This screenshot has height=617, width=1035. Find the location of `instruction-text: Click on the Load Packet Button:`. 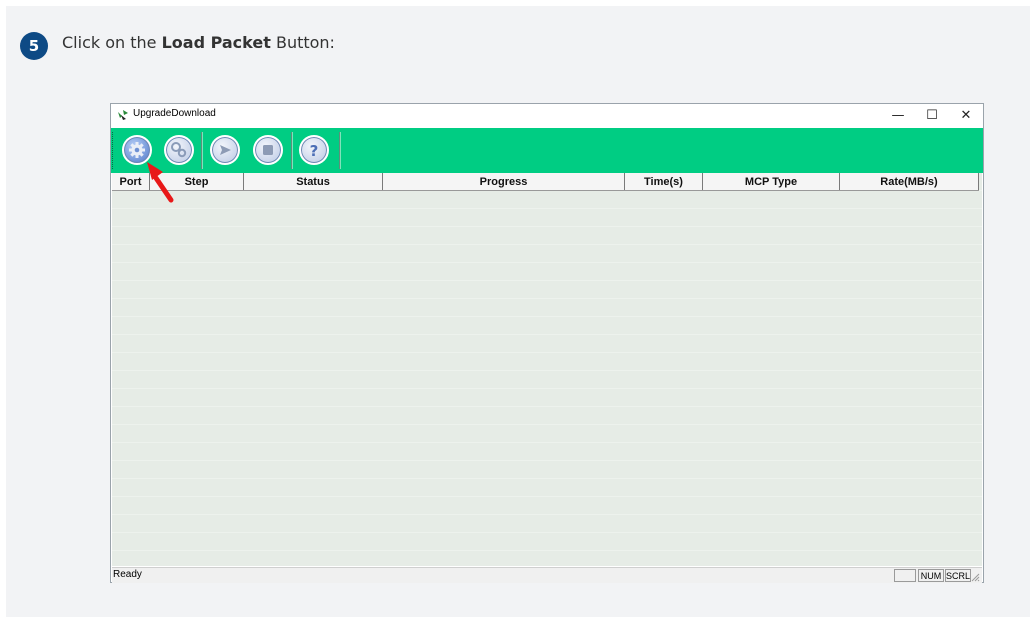

instruction-text: Click on the Load Packet Button: is located at coordinates (198, 42).